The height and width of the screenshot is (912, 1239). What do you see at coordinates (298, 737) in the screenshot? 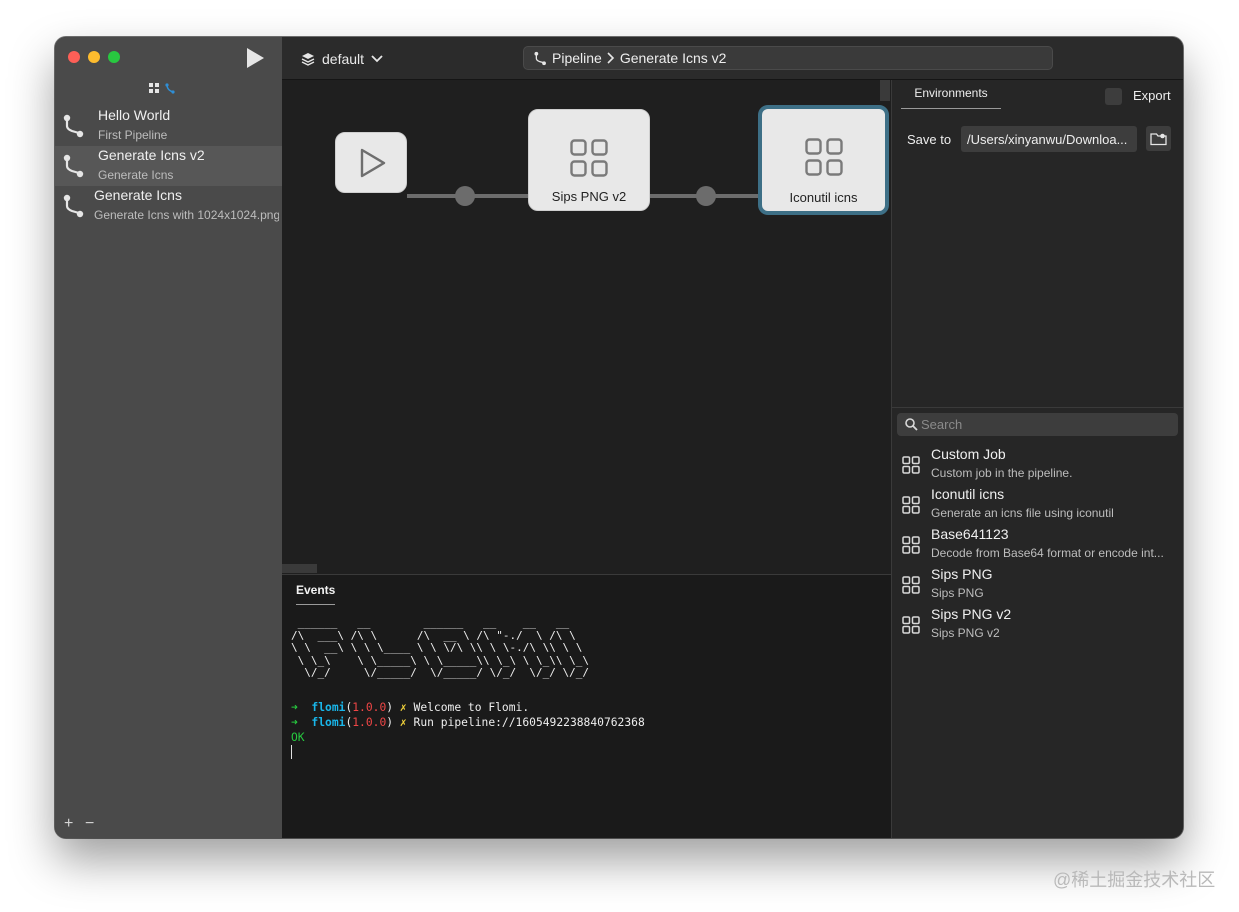
I see `terminal-status: OK` at bounding box center [298, 737].